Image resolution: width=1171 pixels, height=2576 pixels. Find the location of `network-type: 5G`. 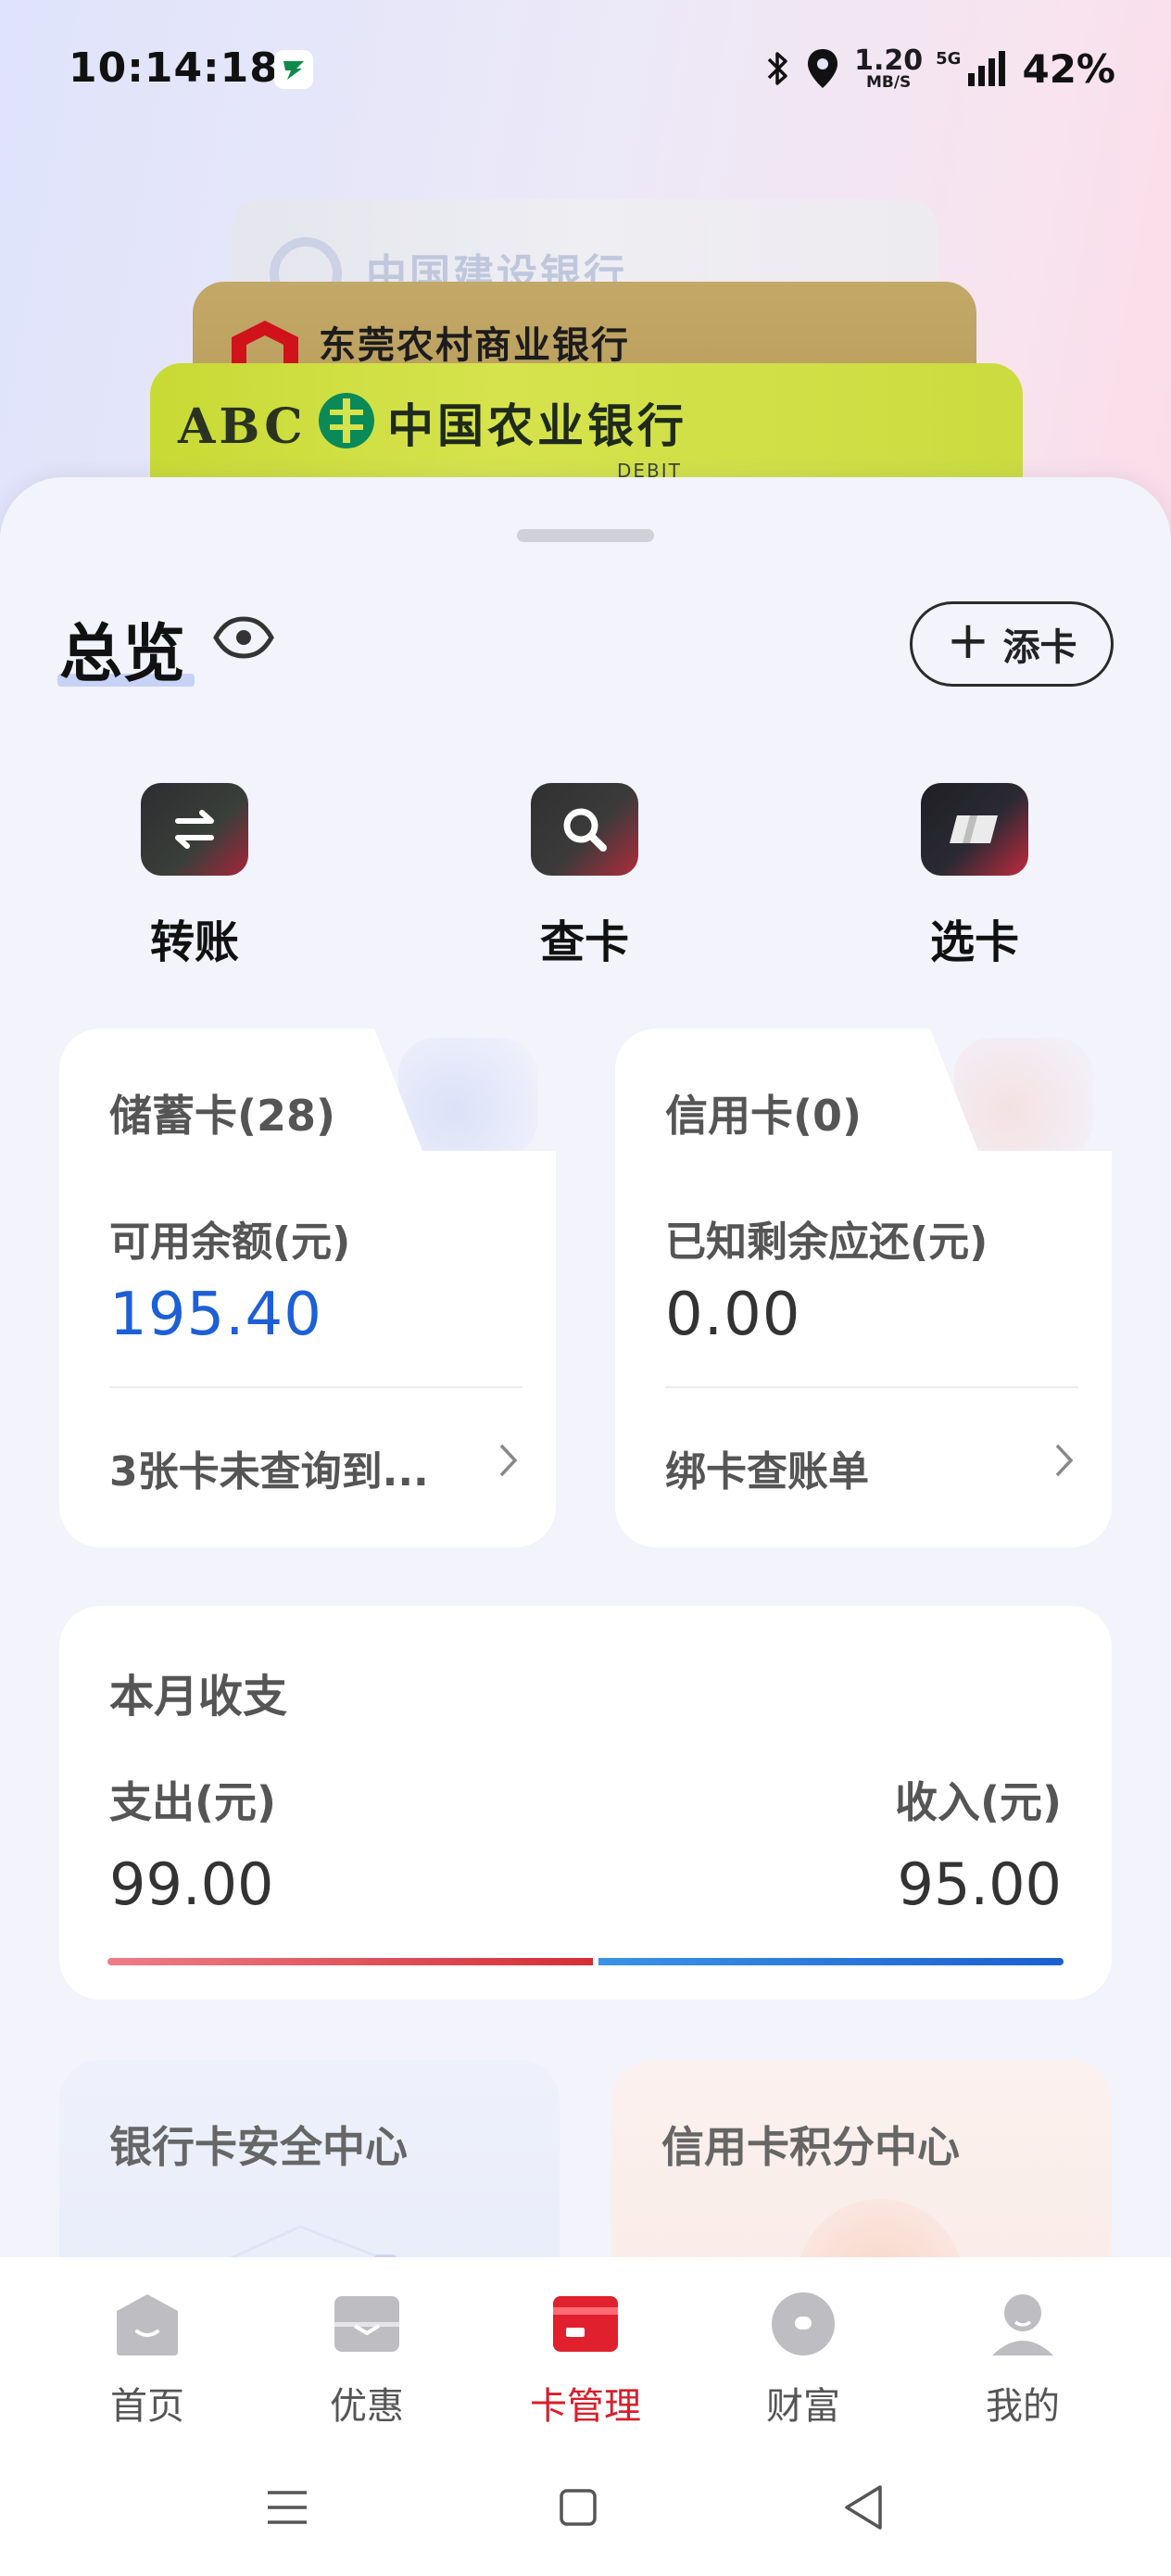

network-type: 5G is located at coordinates (949, 59).